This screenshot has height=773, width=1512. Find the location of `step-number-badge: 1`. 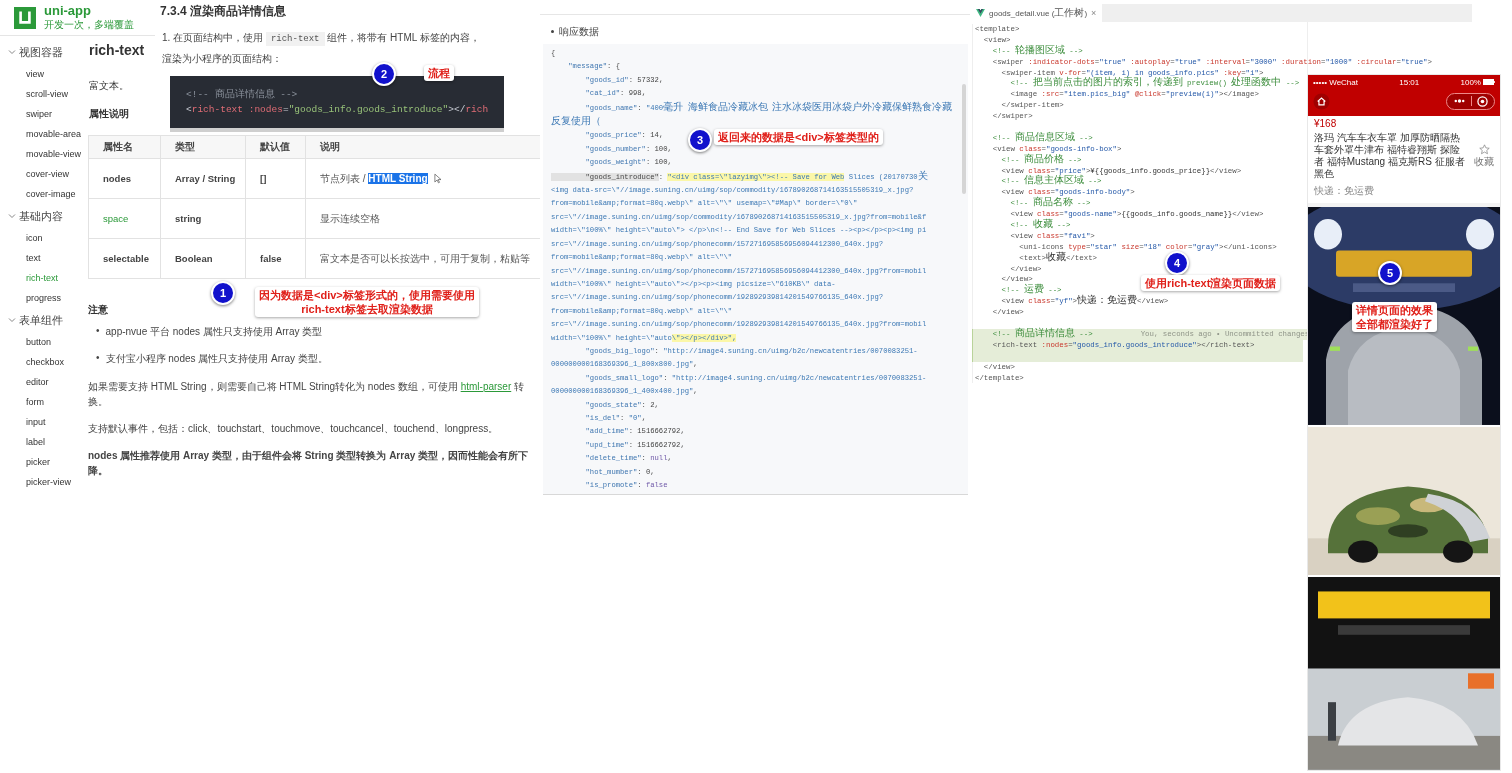

step-number-badge: 1 is located at coordinates (223, 293).